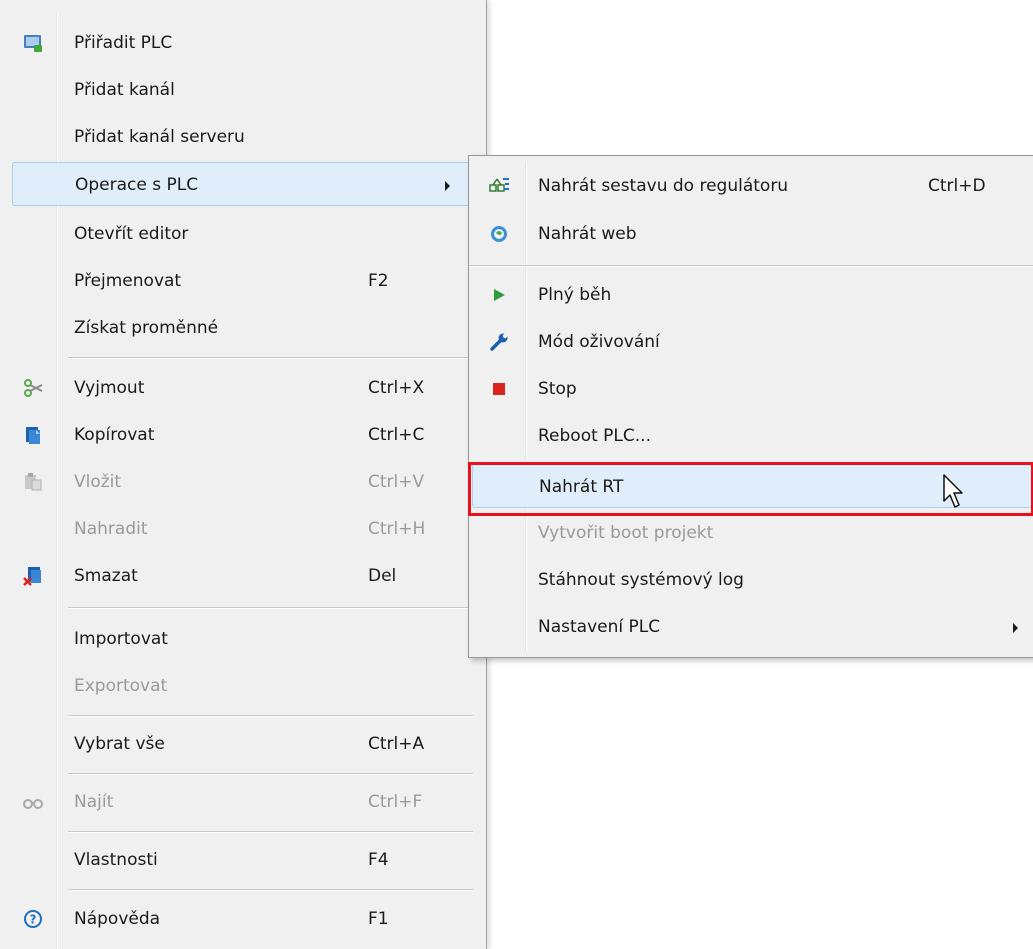  I want to click on menu-item-label: Nahrát RT, so click(581, 487).